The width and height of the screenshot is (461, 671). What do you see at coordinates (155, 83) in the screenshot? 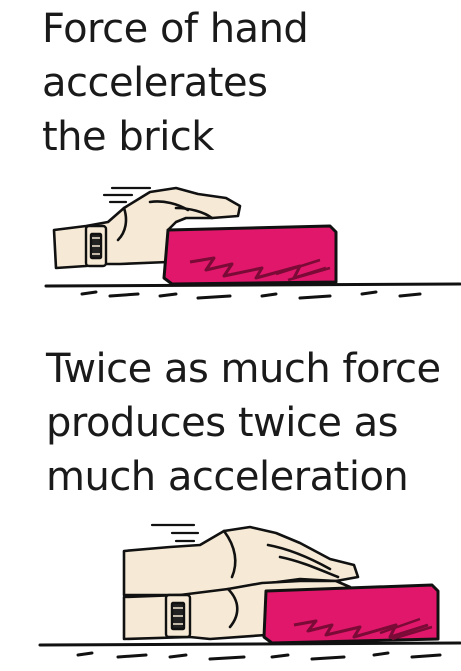
I see `caption-top-line-2: accelerates` at bounding box center [155, 83].